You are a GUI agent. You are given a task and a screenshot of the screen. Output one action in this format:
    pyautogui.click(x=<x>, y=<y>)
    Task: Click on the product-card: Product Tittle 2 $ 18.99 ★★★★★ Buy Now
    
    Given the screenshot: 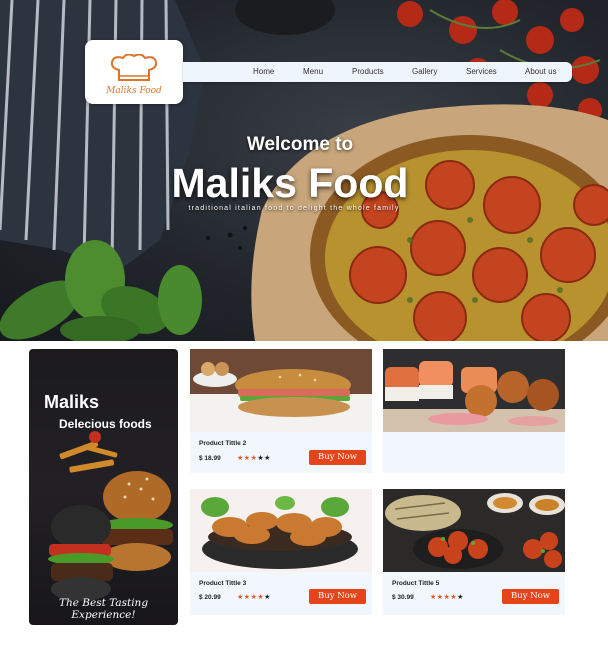 What is the action you would take?
    pyautogui.click(x=281, y=411)
    